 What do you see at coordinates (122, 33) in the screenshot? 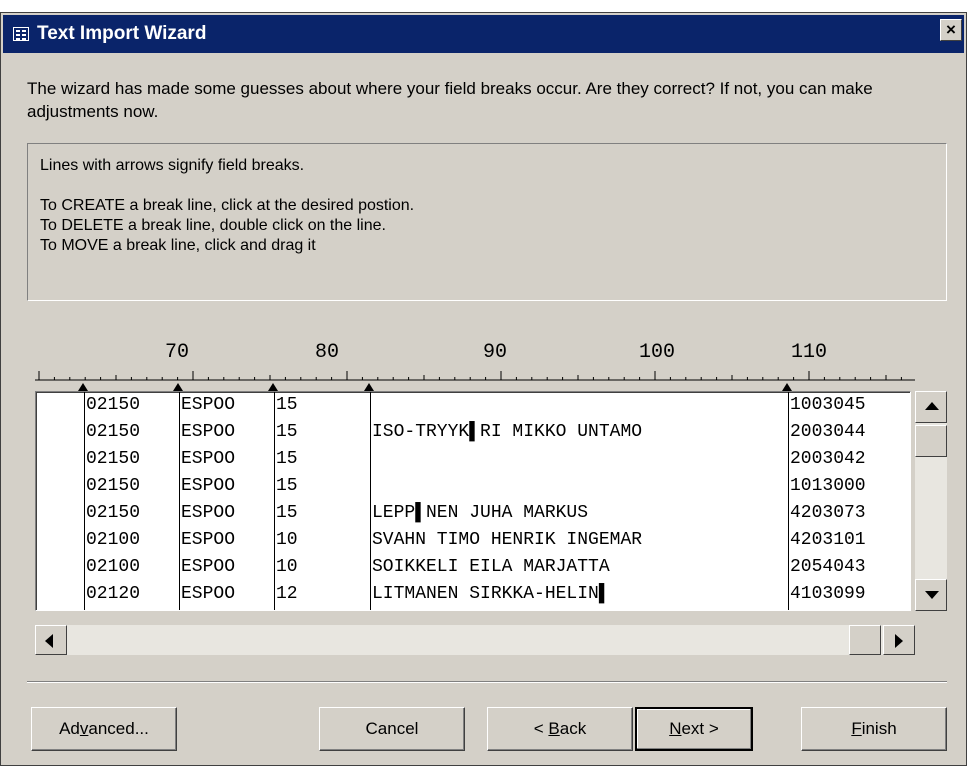
I see `window-title: Text Import Wizard` at bounding box center [122, 33].